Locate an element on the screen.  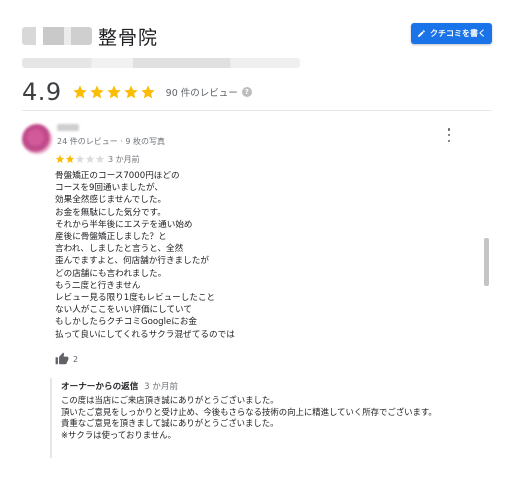
review-stars is located at coordinates (80, 159).